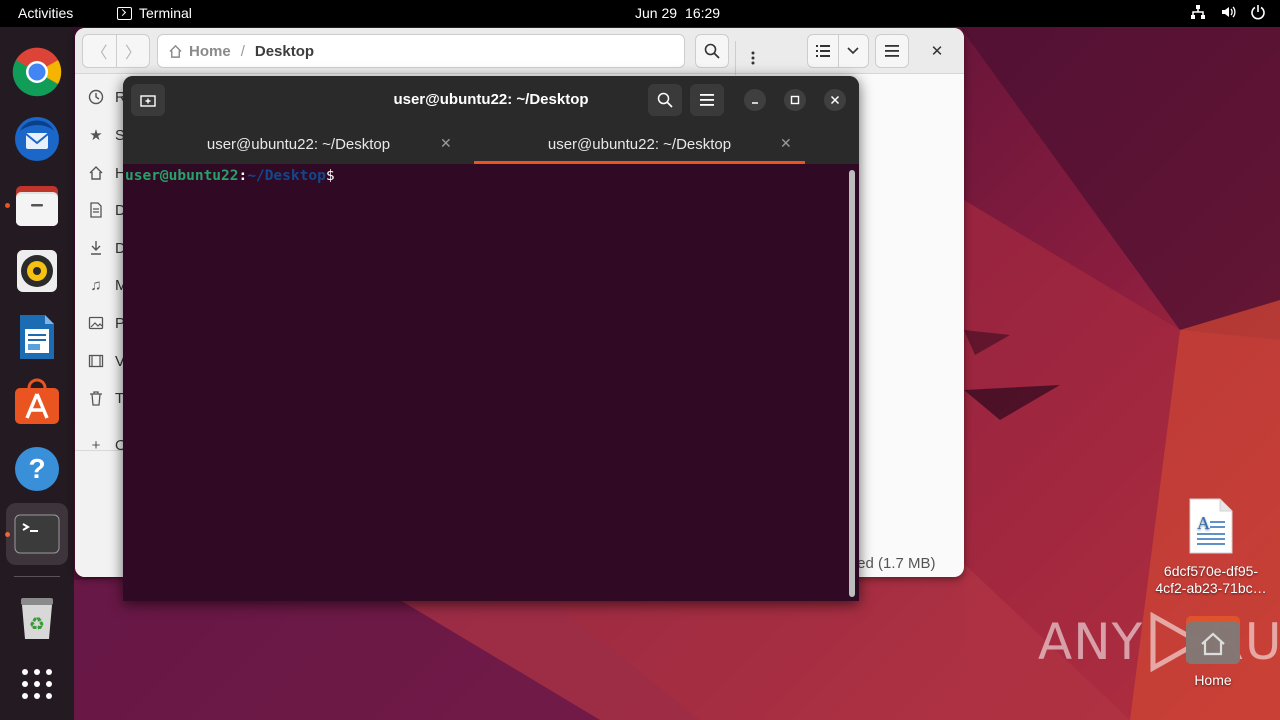 The height and width of the screenshot is (720, 1280). I want to click on download-icon, so click(96, 248).